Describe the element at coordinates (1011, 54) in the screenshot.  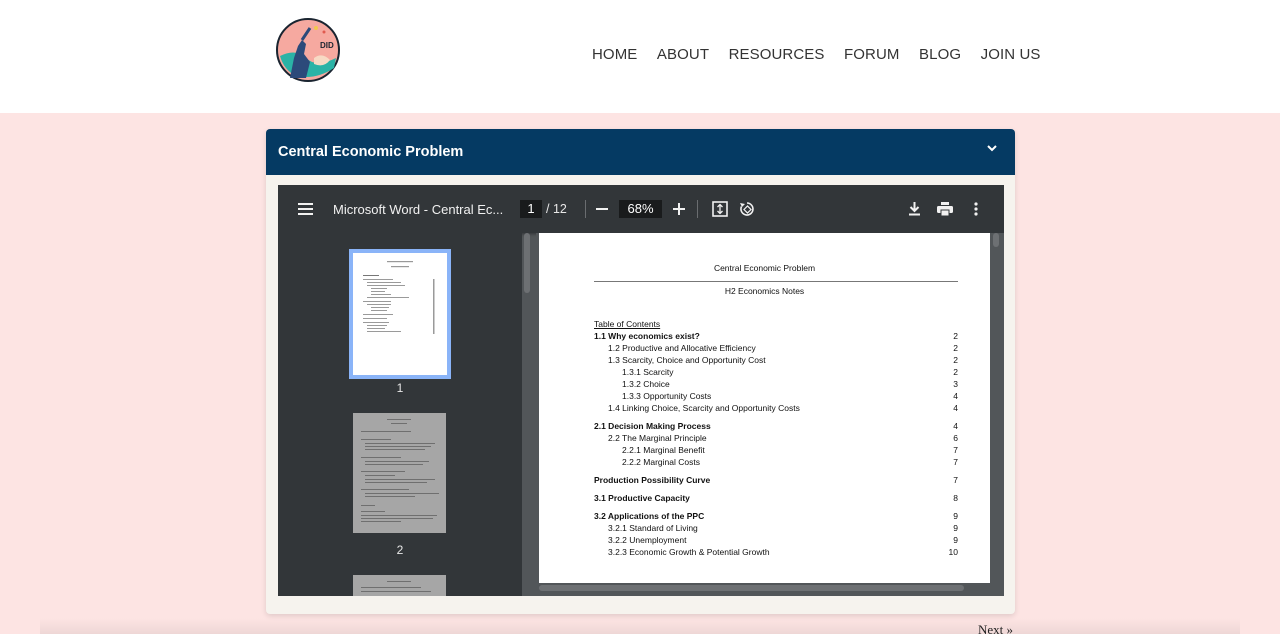
I see `nav-join-us: JOIN US` at that location.